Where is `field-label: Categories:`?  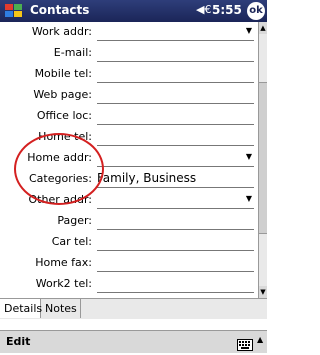 field-label: Categories: is located at coordinates (60, 178).